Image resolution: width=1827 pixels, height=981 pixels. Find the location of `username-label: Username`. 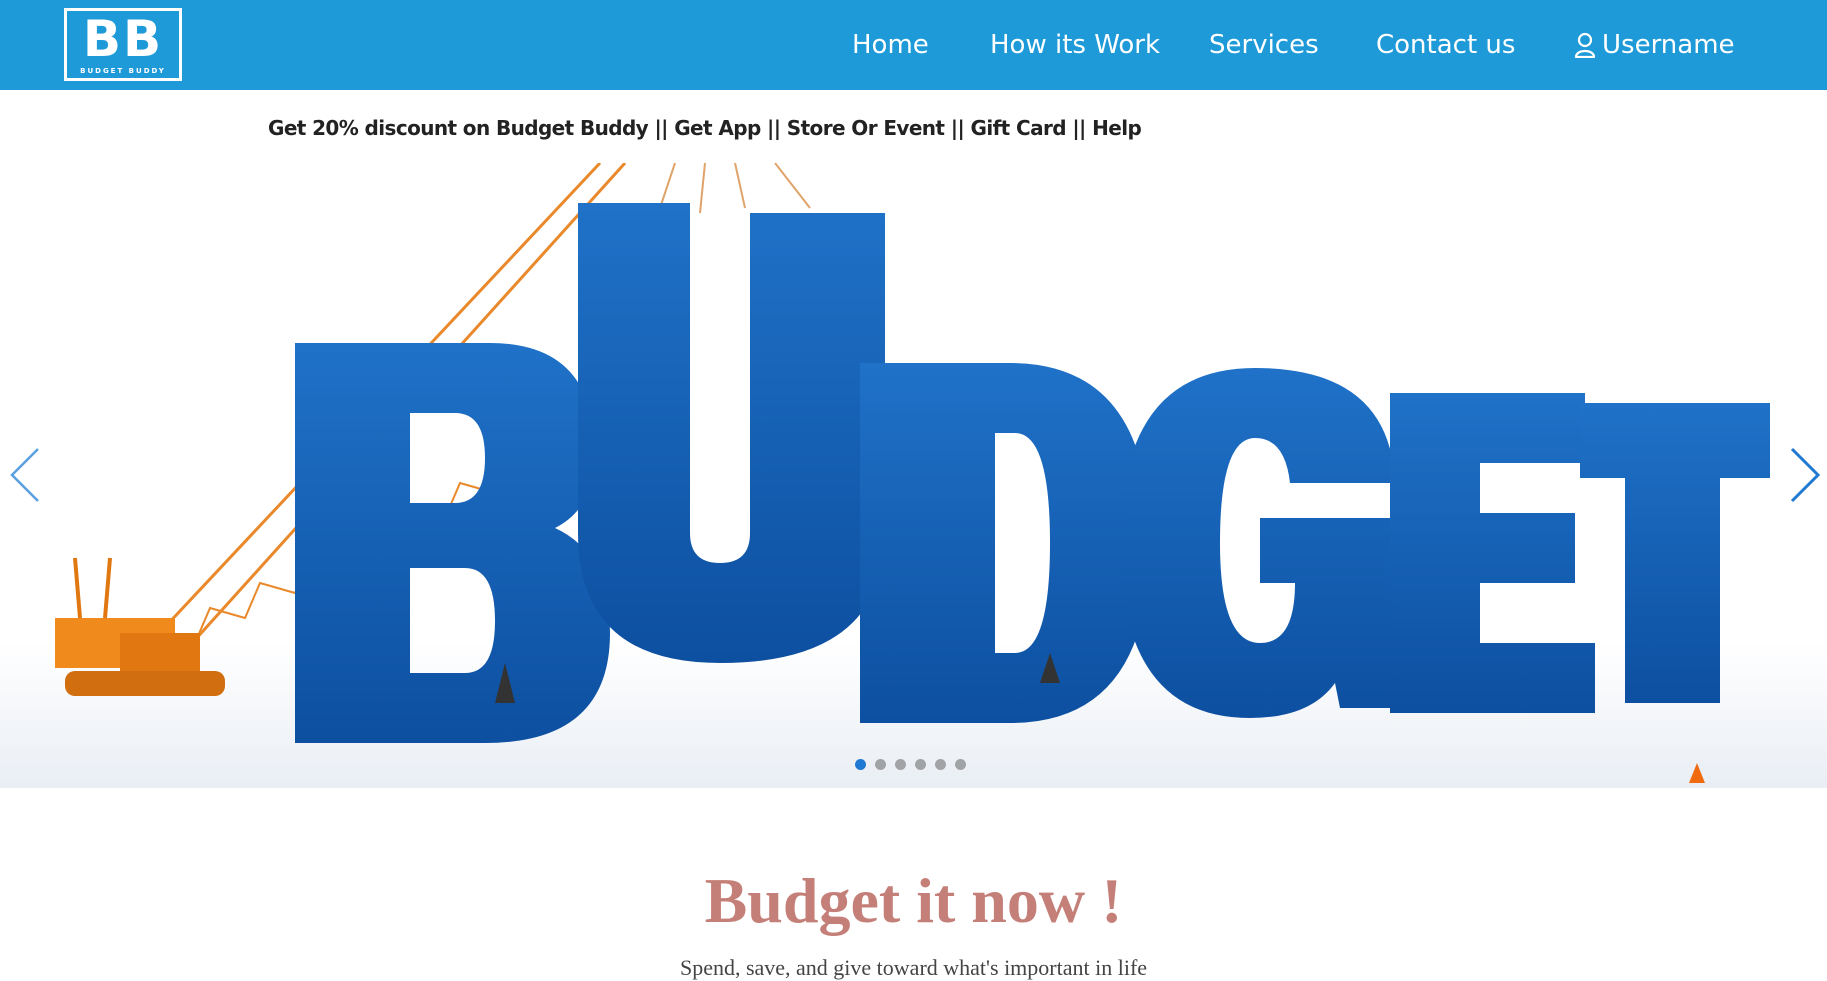

username-label: Username is located at coordinates (1668, 45).